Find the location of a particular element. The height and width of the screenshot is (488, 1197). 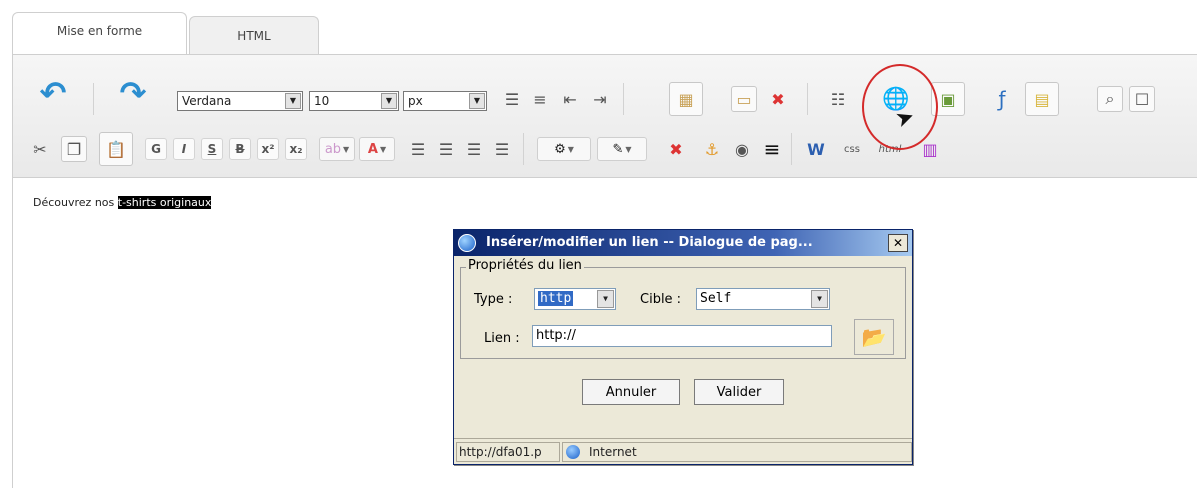

word-paste-icon: W is located at coordinates (816, 149).